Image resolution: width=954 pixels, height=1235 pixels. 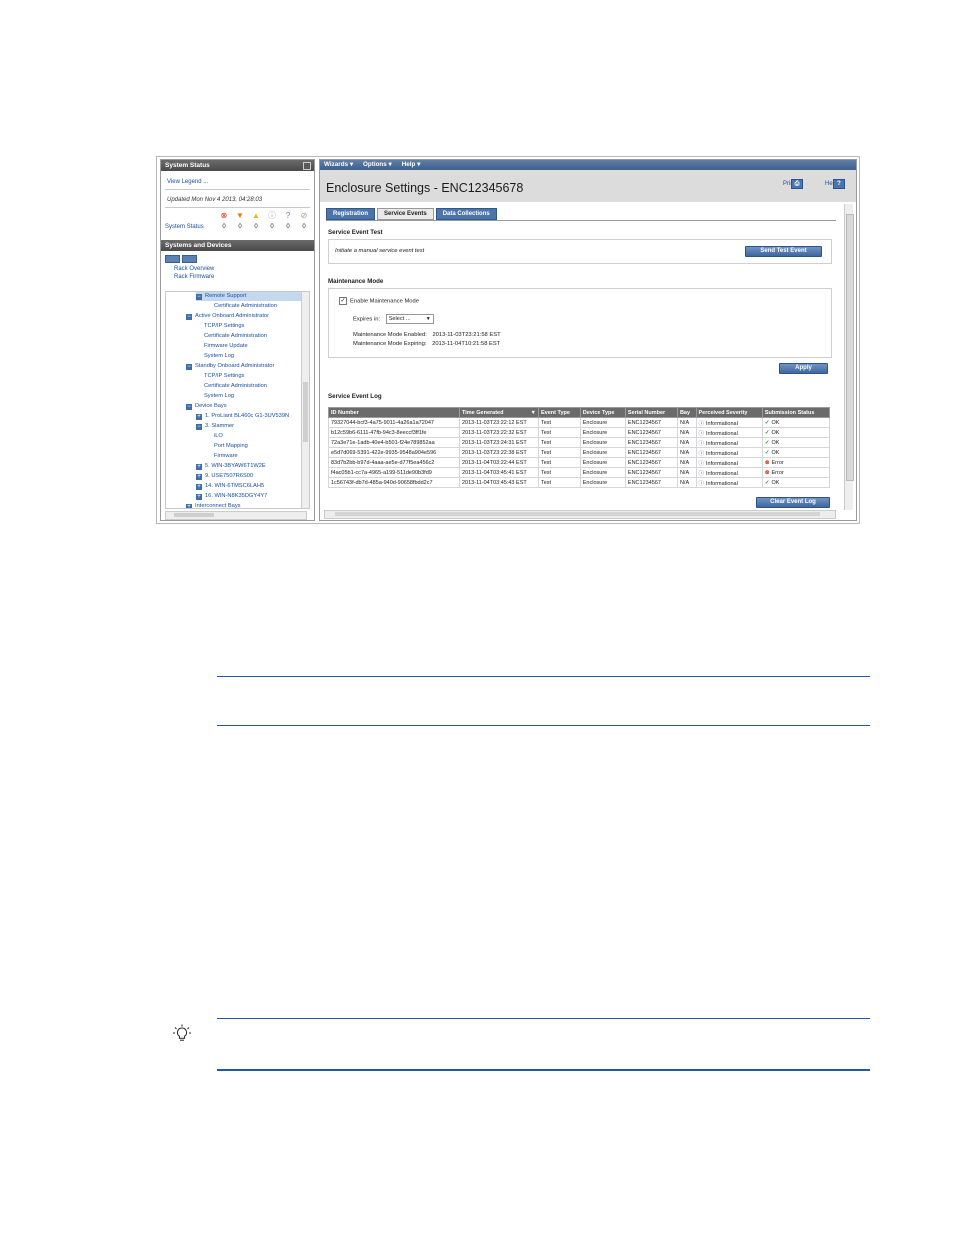 I want to click on info-icon: ⓘ, so click(x=272, y=215).